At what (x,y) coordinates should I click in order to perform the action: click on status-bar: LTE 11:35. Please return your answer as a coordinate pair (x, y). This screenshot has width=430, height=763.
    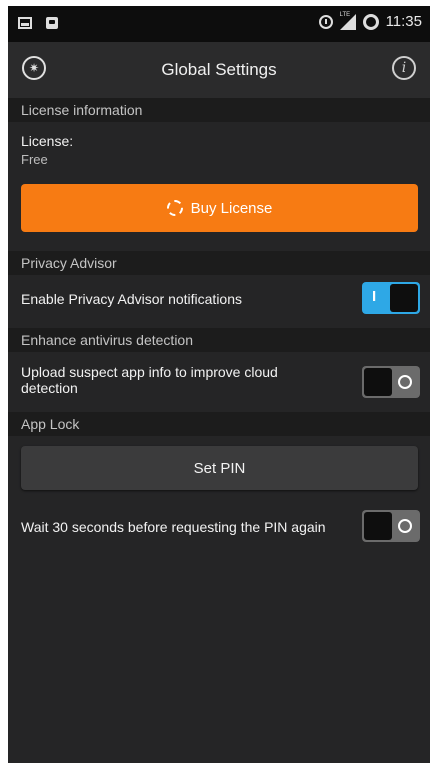
    Looking at the image, I should click on (219, 24).